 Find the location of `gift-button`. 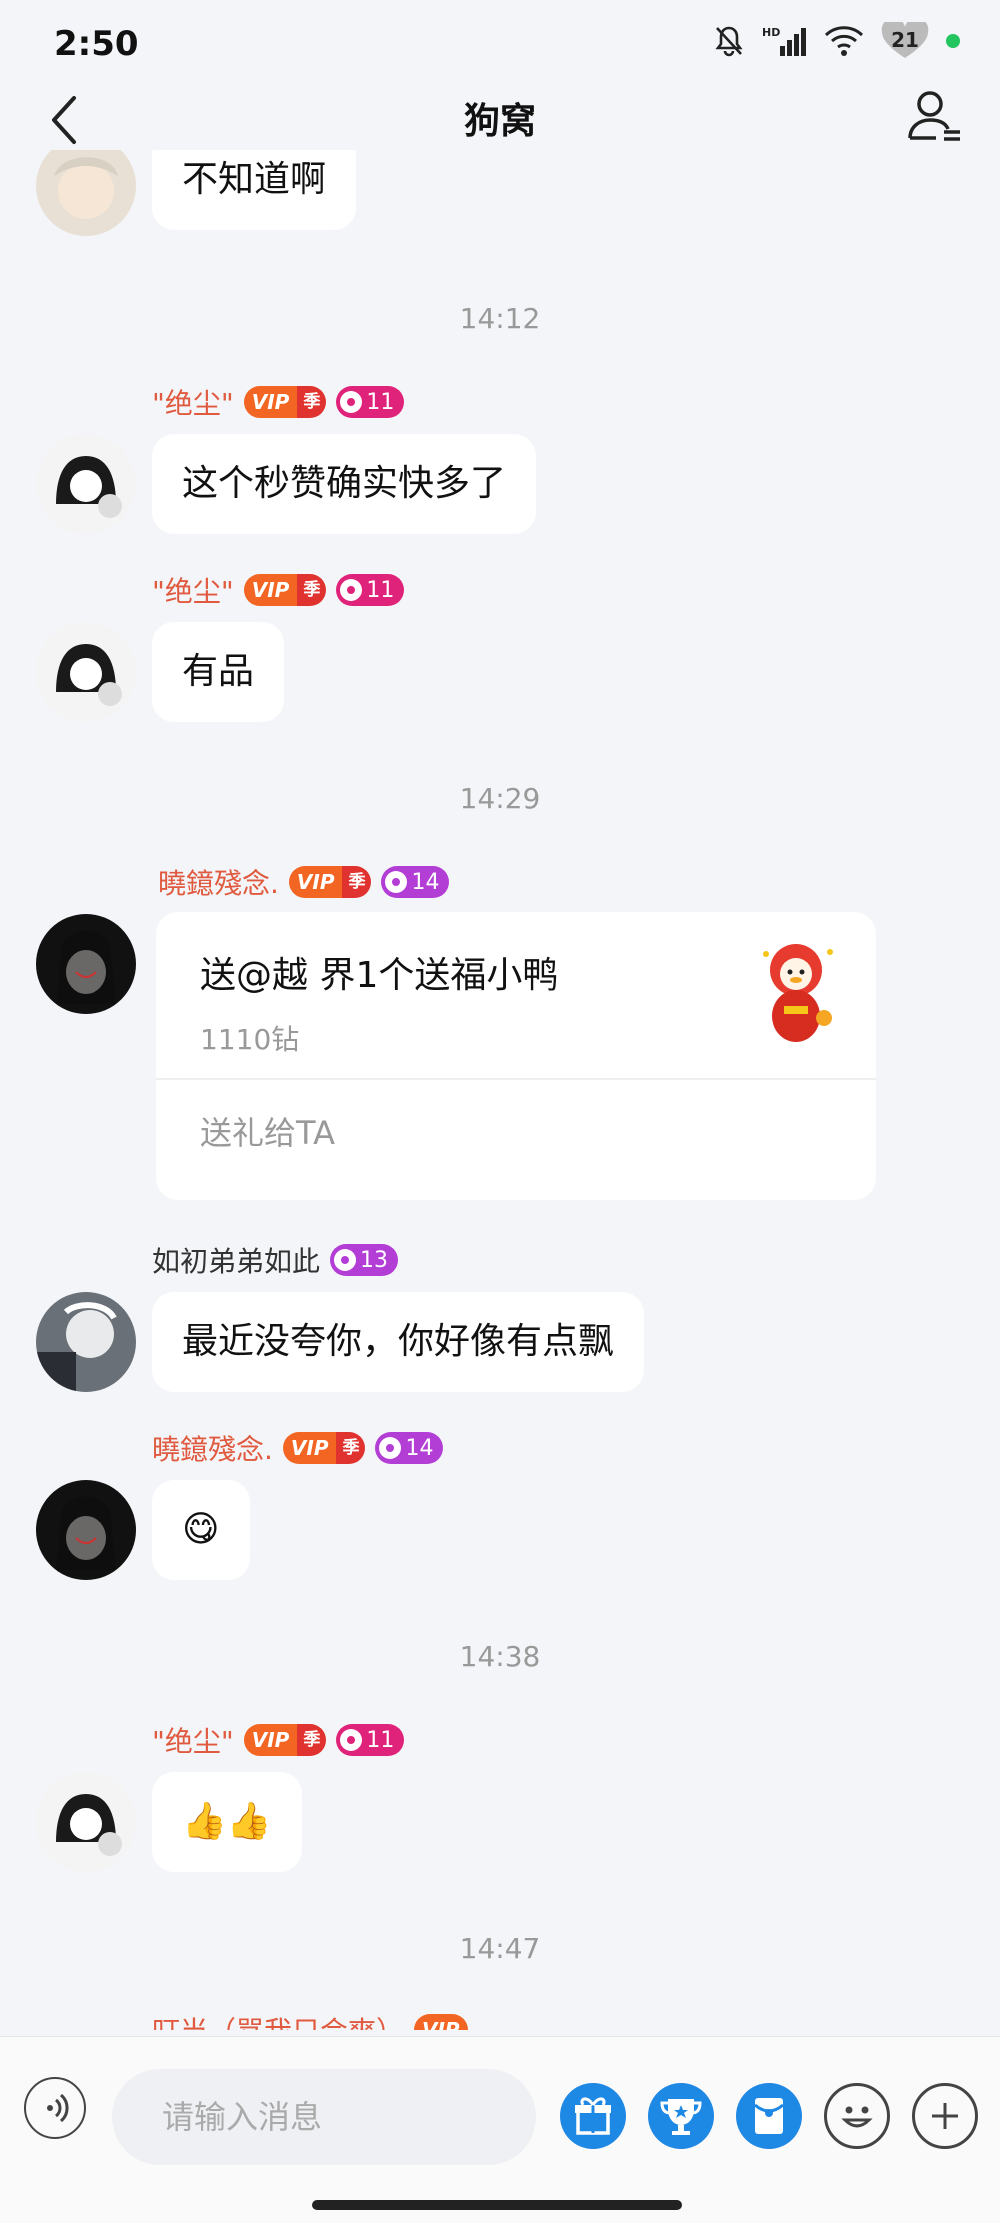

gift-button is located at coordinates (593, 2116).